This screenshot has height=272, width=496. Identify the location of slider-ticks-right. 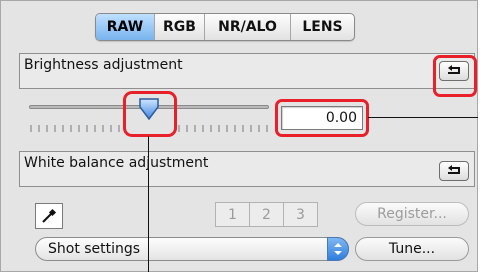
(223, 128).